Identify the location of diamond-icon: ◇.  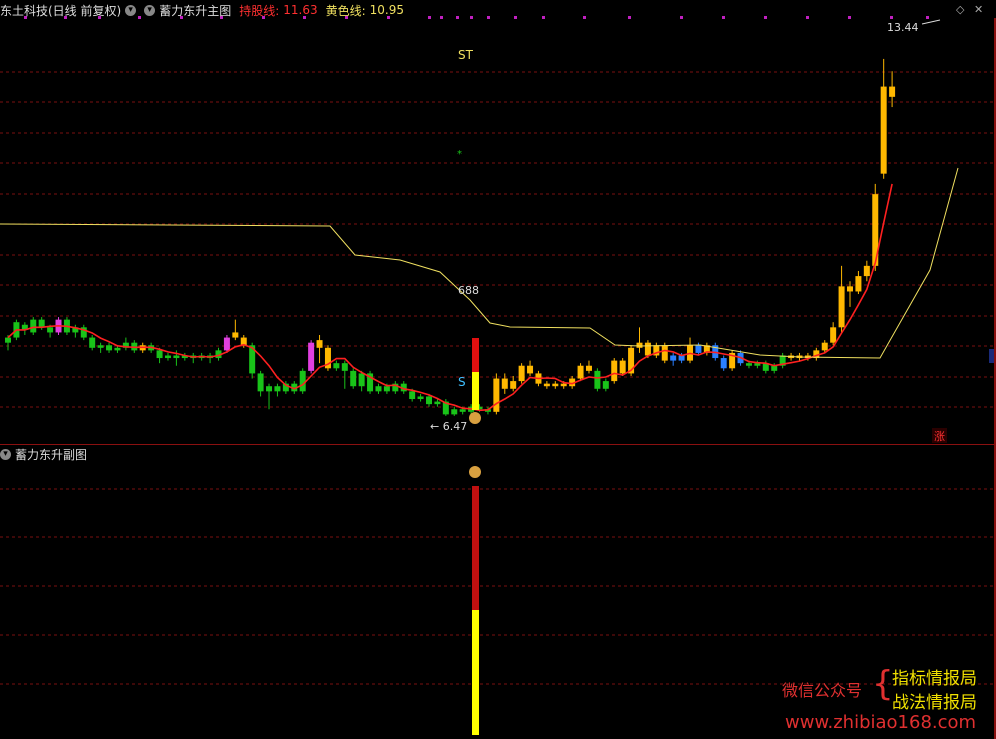
(960, 9).